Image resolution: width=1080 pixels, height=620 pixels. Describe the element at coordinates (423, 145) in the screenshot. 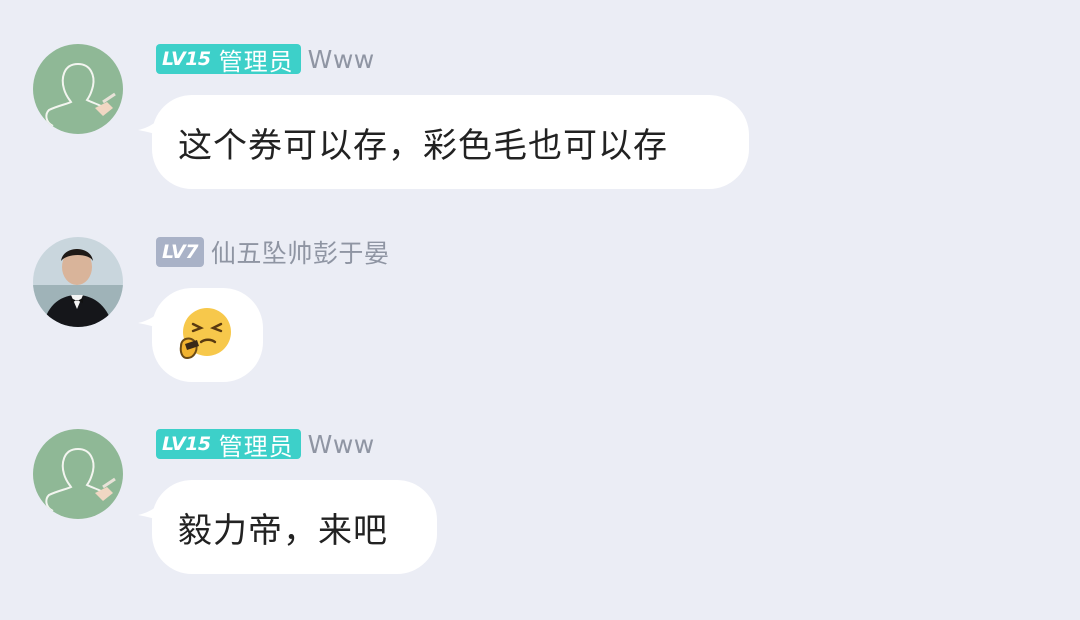

I see `message-text: 这个券可以存，彩色毛也可以存` at that location.